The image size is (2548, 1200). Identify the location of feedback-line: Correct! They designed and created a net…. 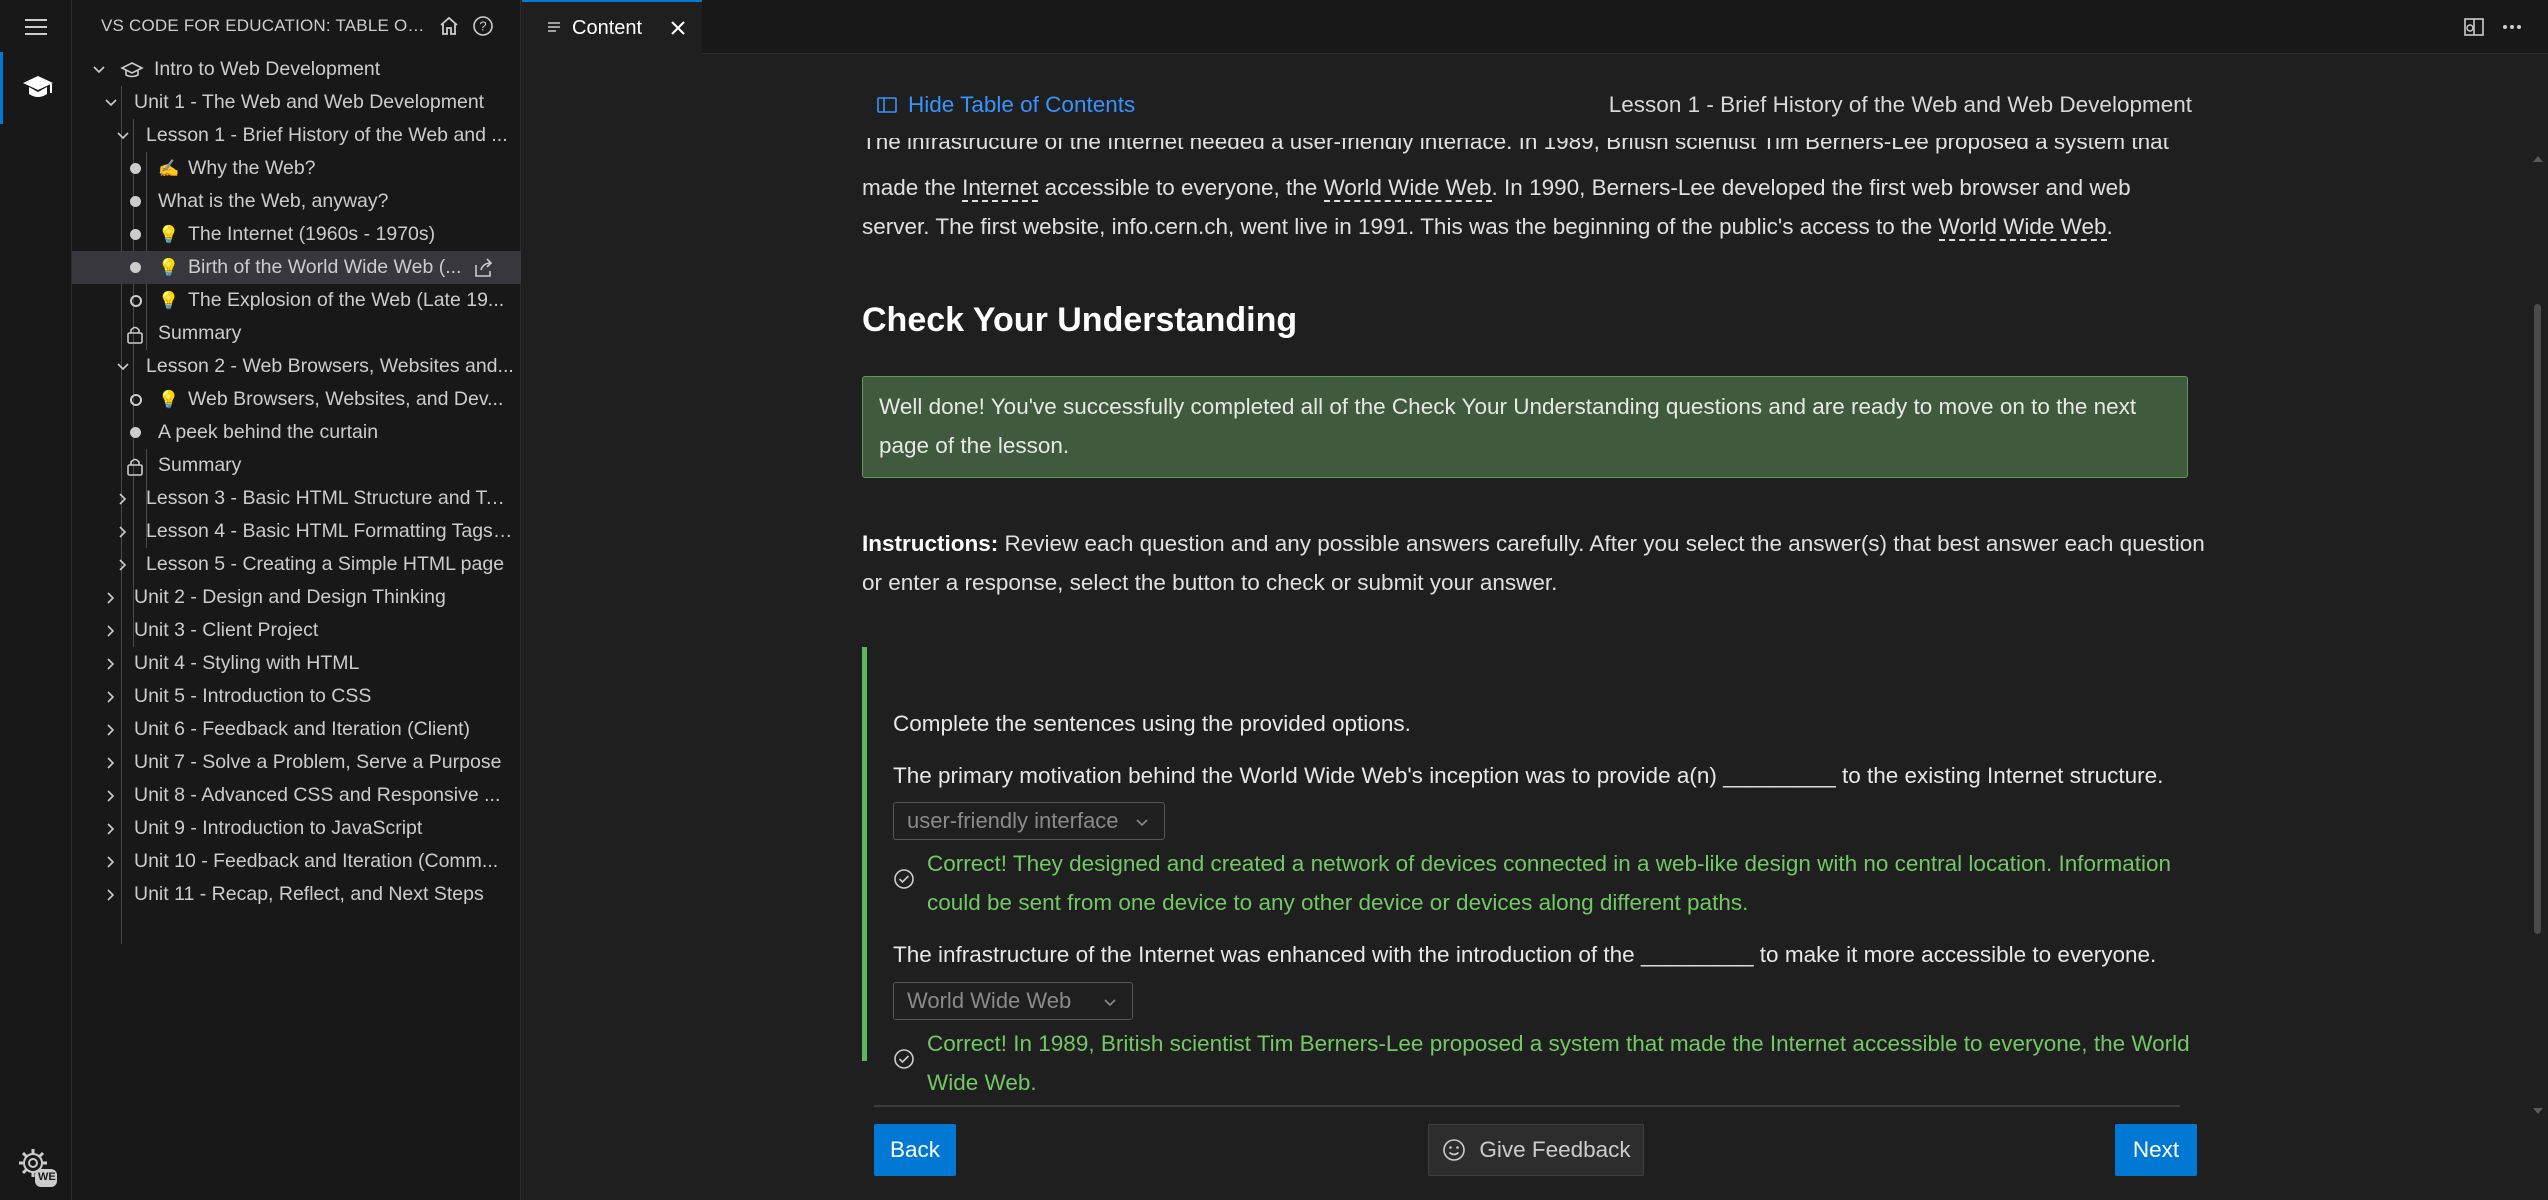
(1549, 863).